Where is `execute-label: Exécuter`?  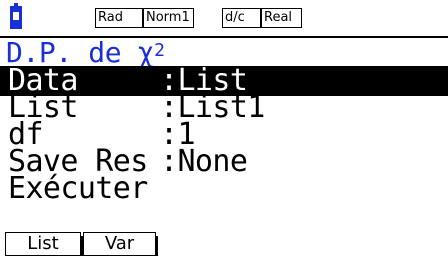 execute-label: Exécuter is located at coordinates (78, 188).